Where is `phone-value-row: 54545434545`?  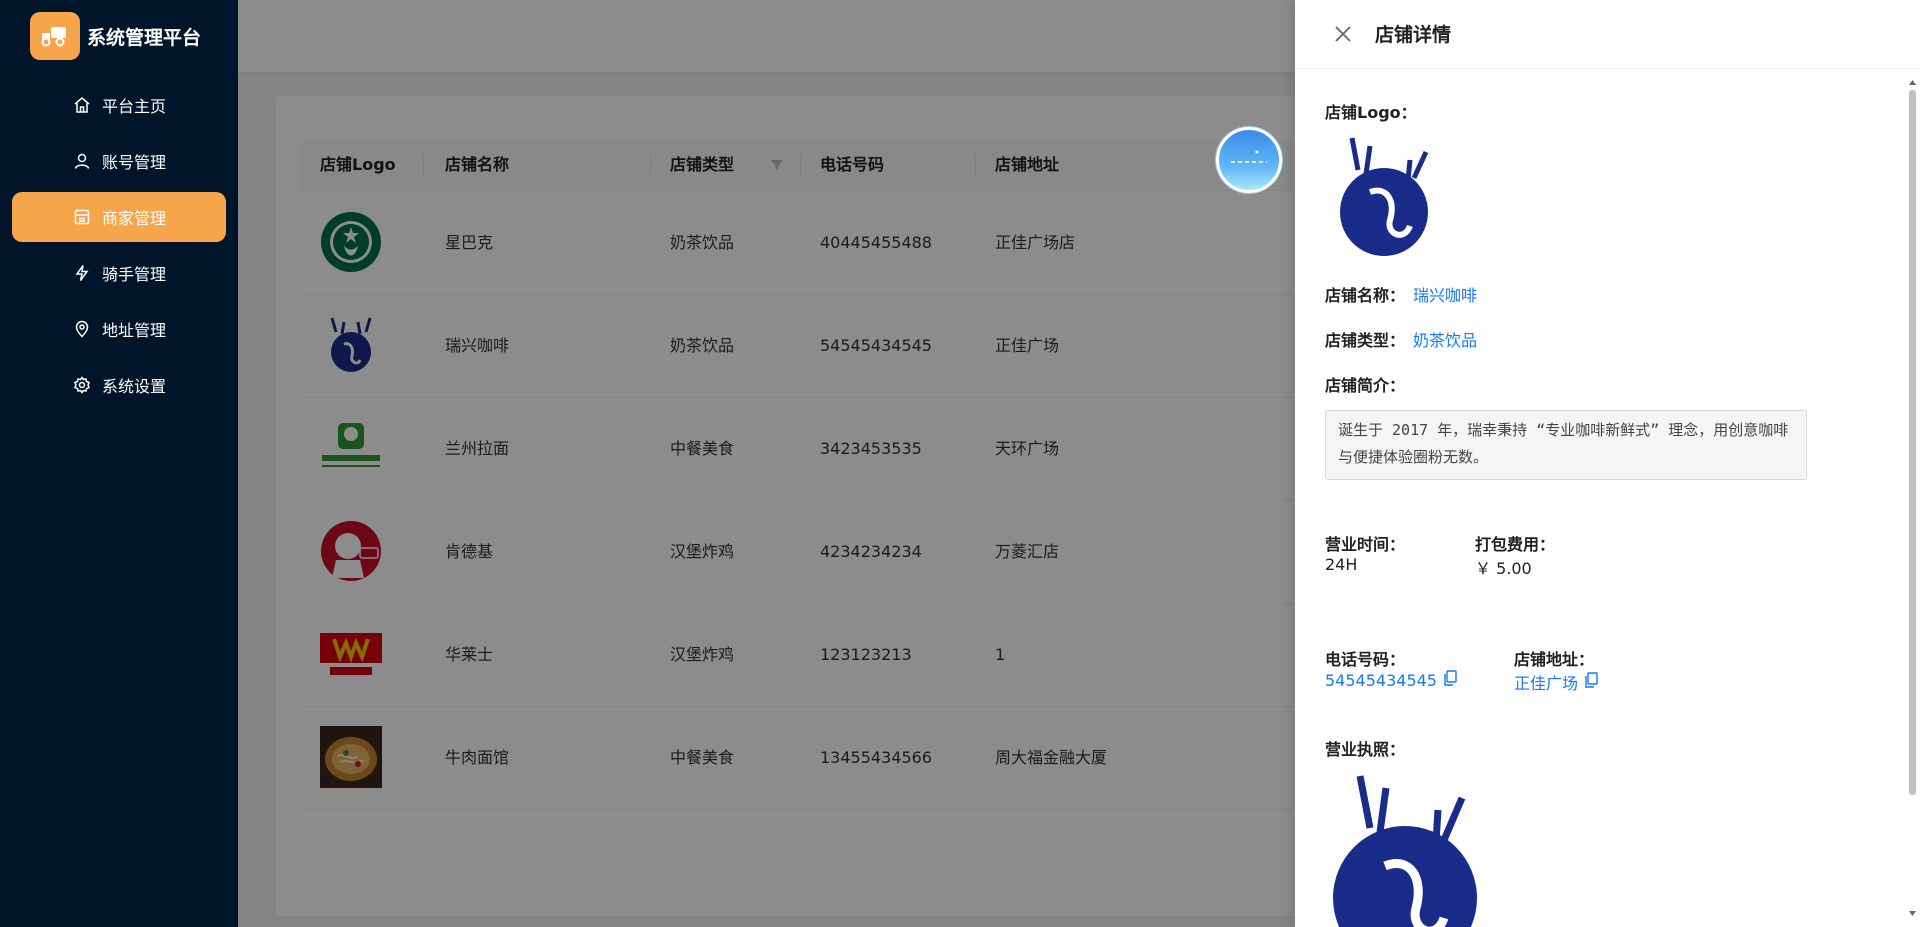 phone-value-row: 54545434545 is located at coordinates (1391, 680).